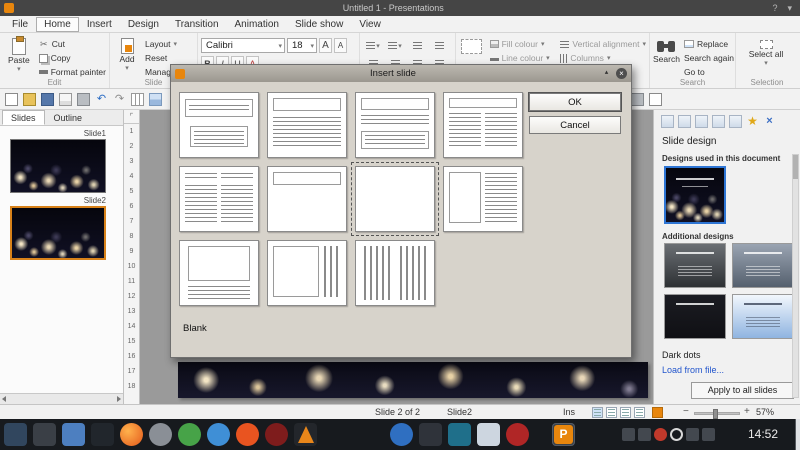 This screenshot has width=800, height=450. What do you see at coordinates (395, 125) in the screenshot?
I see `layout-thumb-title-text-box` at bounding box center [395, 125].